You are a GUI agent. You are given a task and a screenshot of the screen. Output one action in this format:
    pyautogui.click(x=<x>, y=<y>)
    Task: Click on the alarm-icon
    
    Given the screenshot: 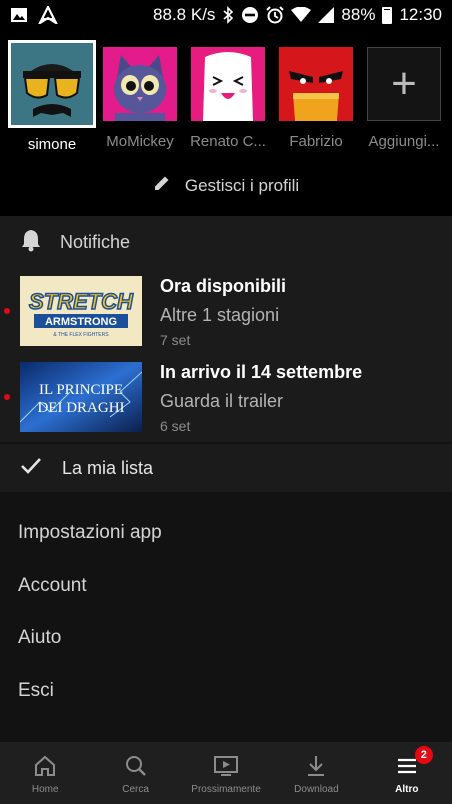 What is the action you would take?
    pyautogui.click(x=275, y=15)
    